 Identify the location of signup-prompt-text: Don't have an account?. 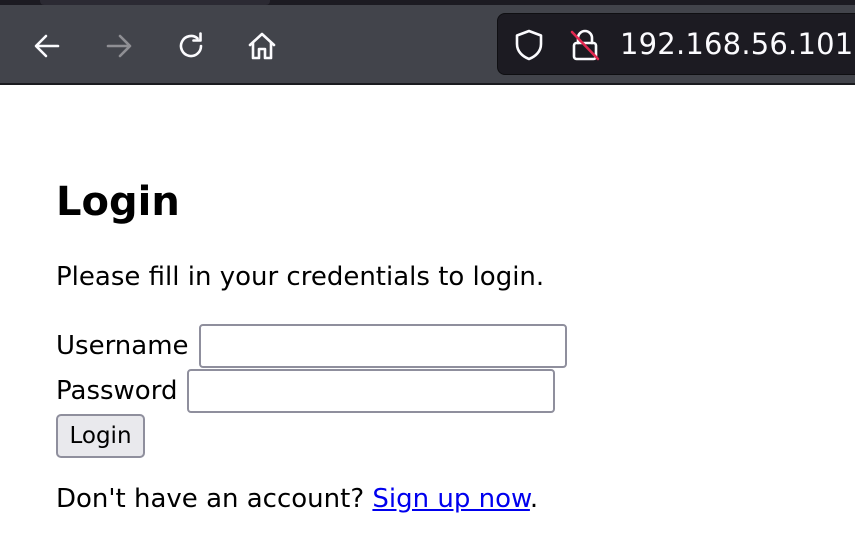
(214, 499).